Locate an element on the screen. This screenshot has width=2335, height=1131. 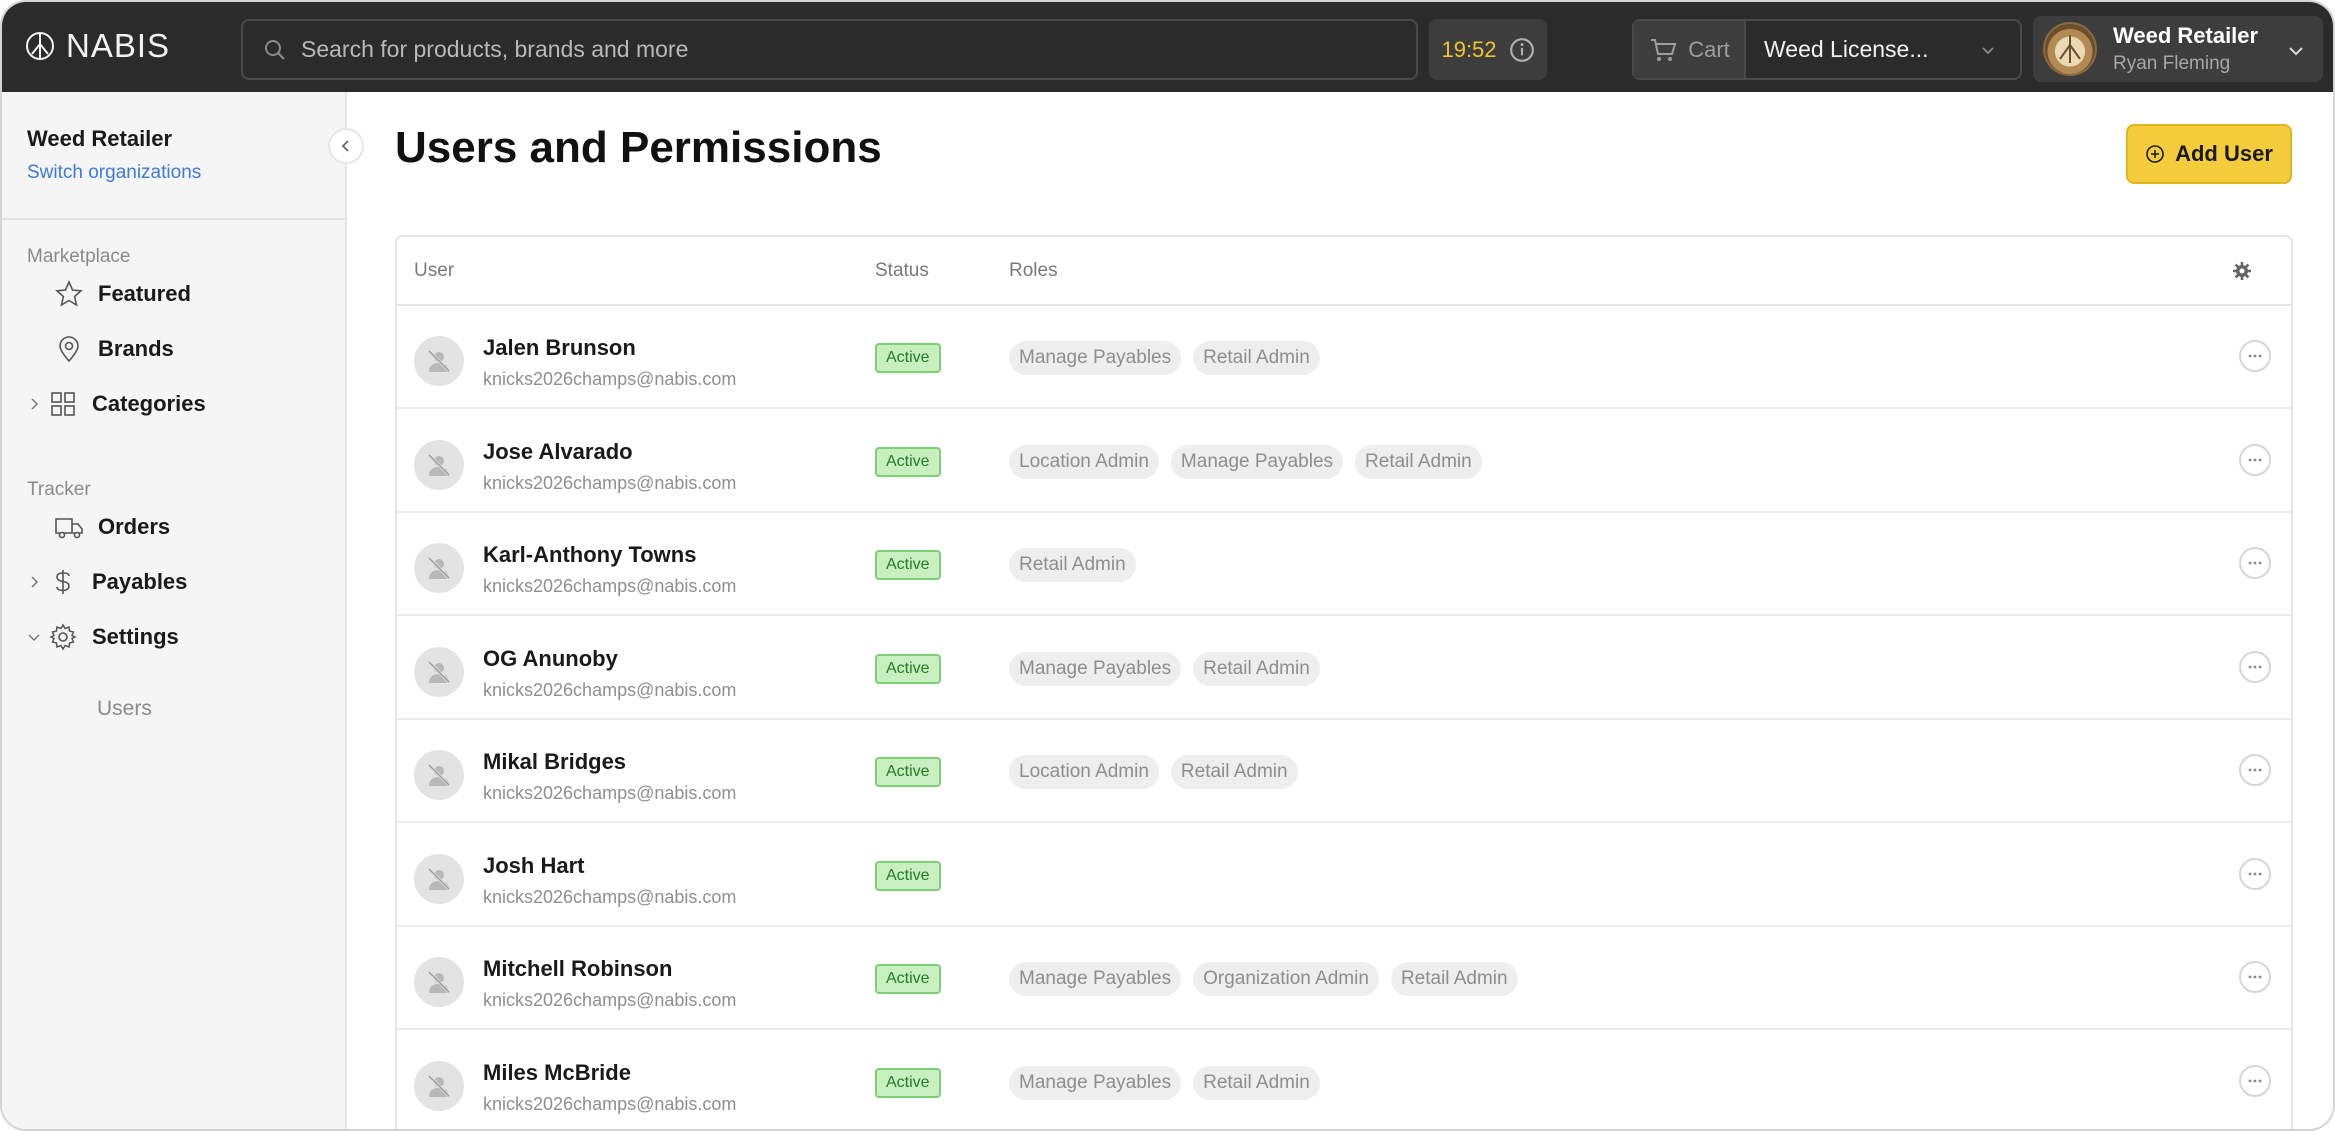
timer-text: 19:52 is located at coordinates (1469, 49).